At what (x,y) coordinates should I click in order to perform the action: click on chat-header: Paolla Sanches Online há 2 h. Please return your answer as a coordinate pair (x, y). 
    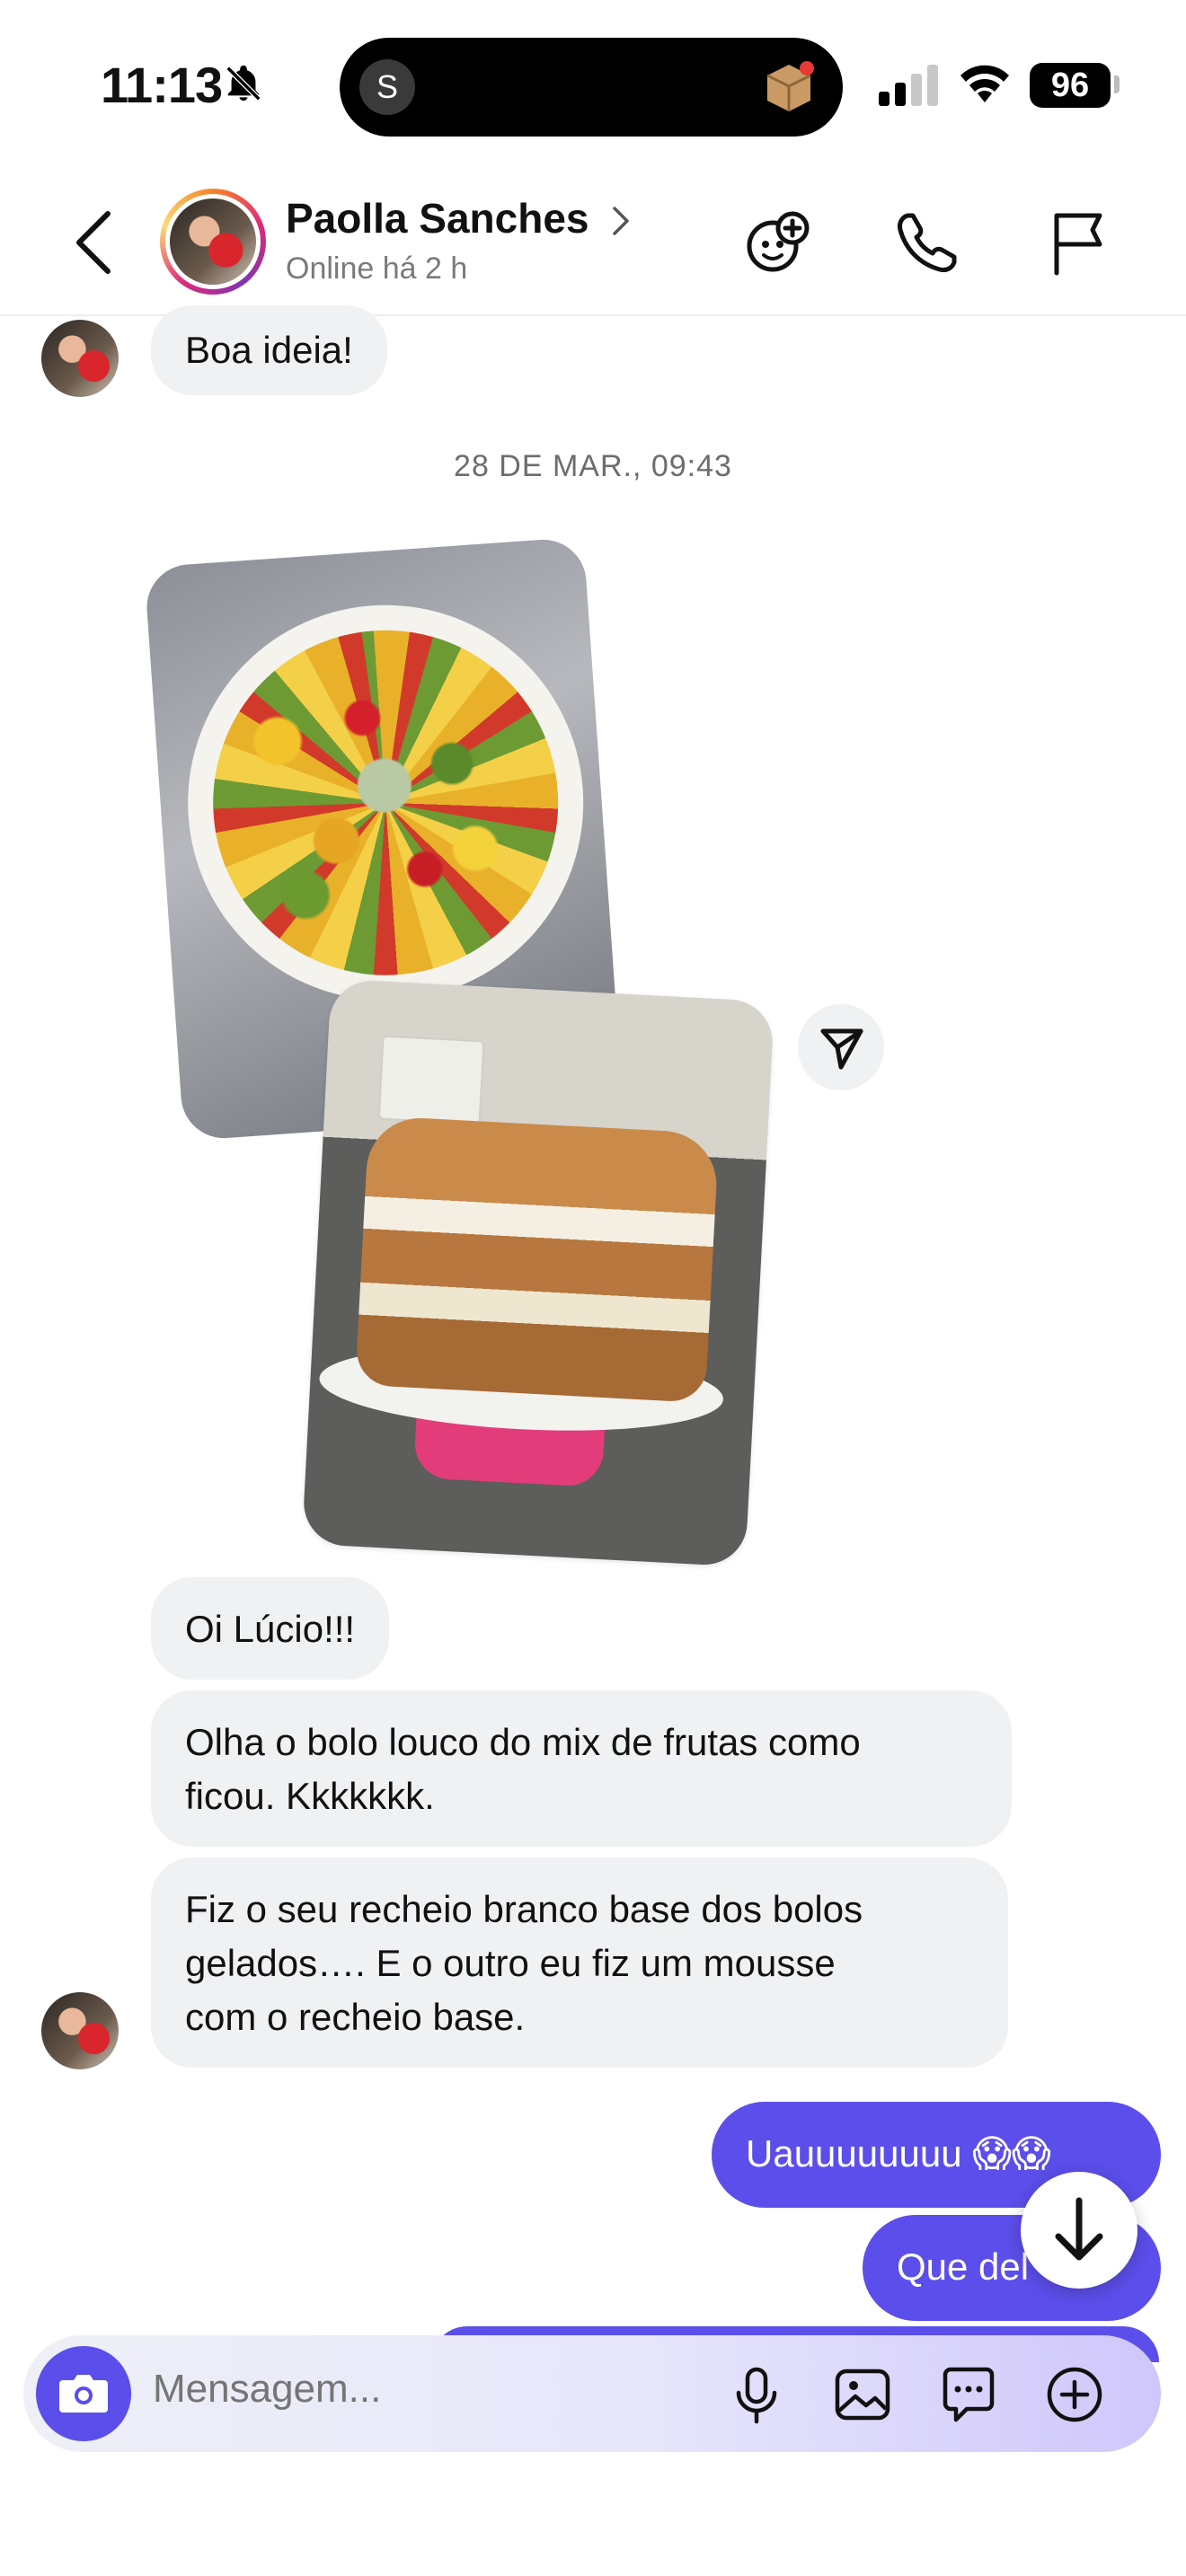
    Looking at the image, I should click on (593, 243).